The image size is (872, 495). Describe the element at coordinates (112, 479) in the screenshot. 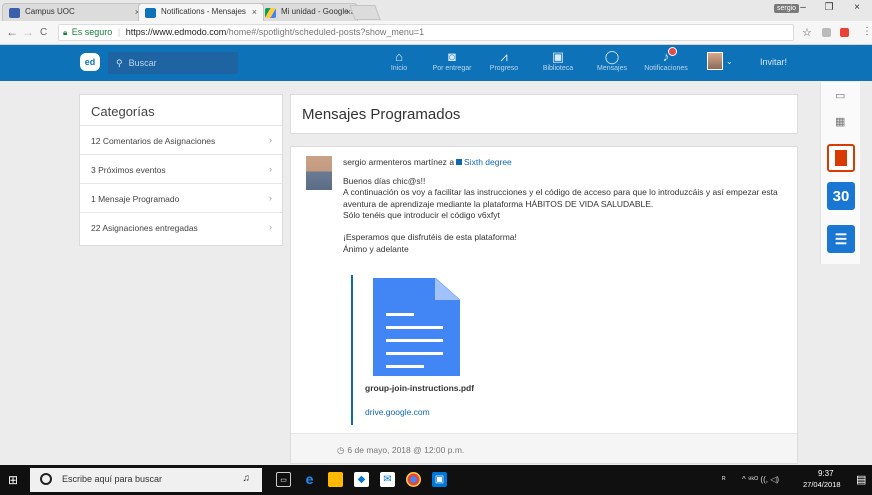

I see `taskbar-search-placeholder: Escribe aquí para buscar` at that location.